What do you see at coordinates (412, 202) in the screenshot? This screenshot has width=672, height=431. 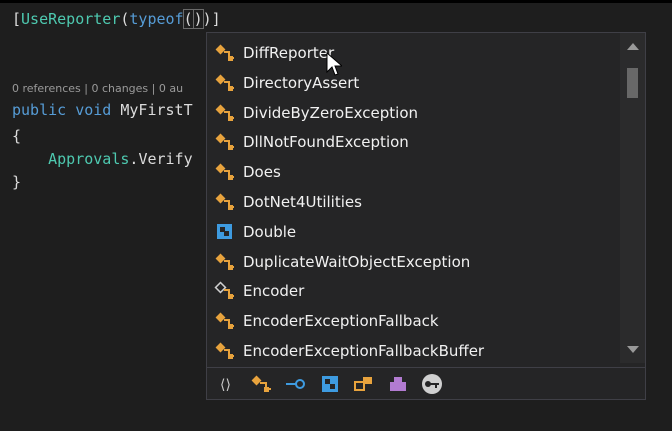 I see `completion-item: DotNet4Utilities` at bounding box center [412, 202].